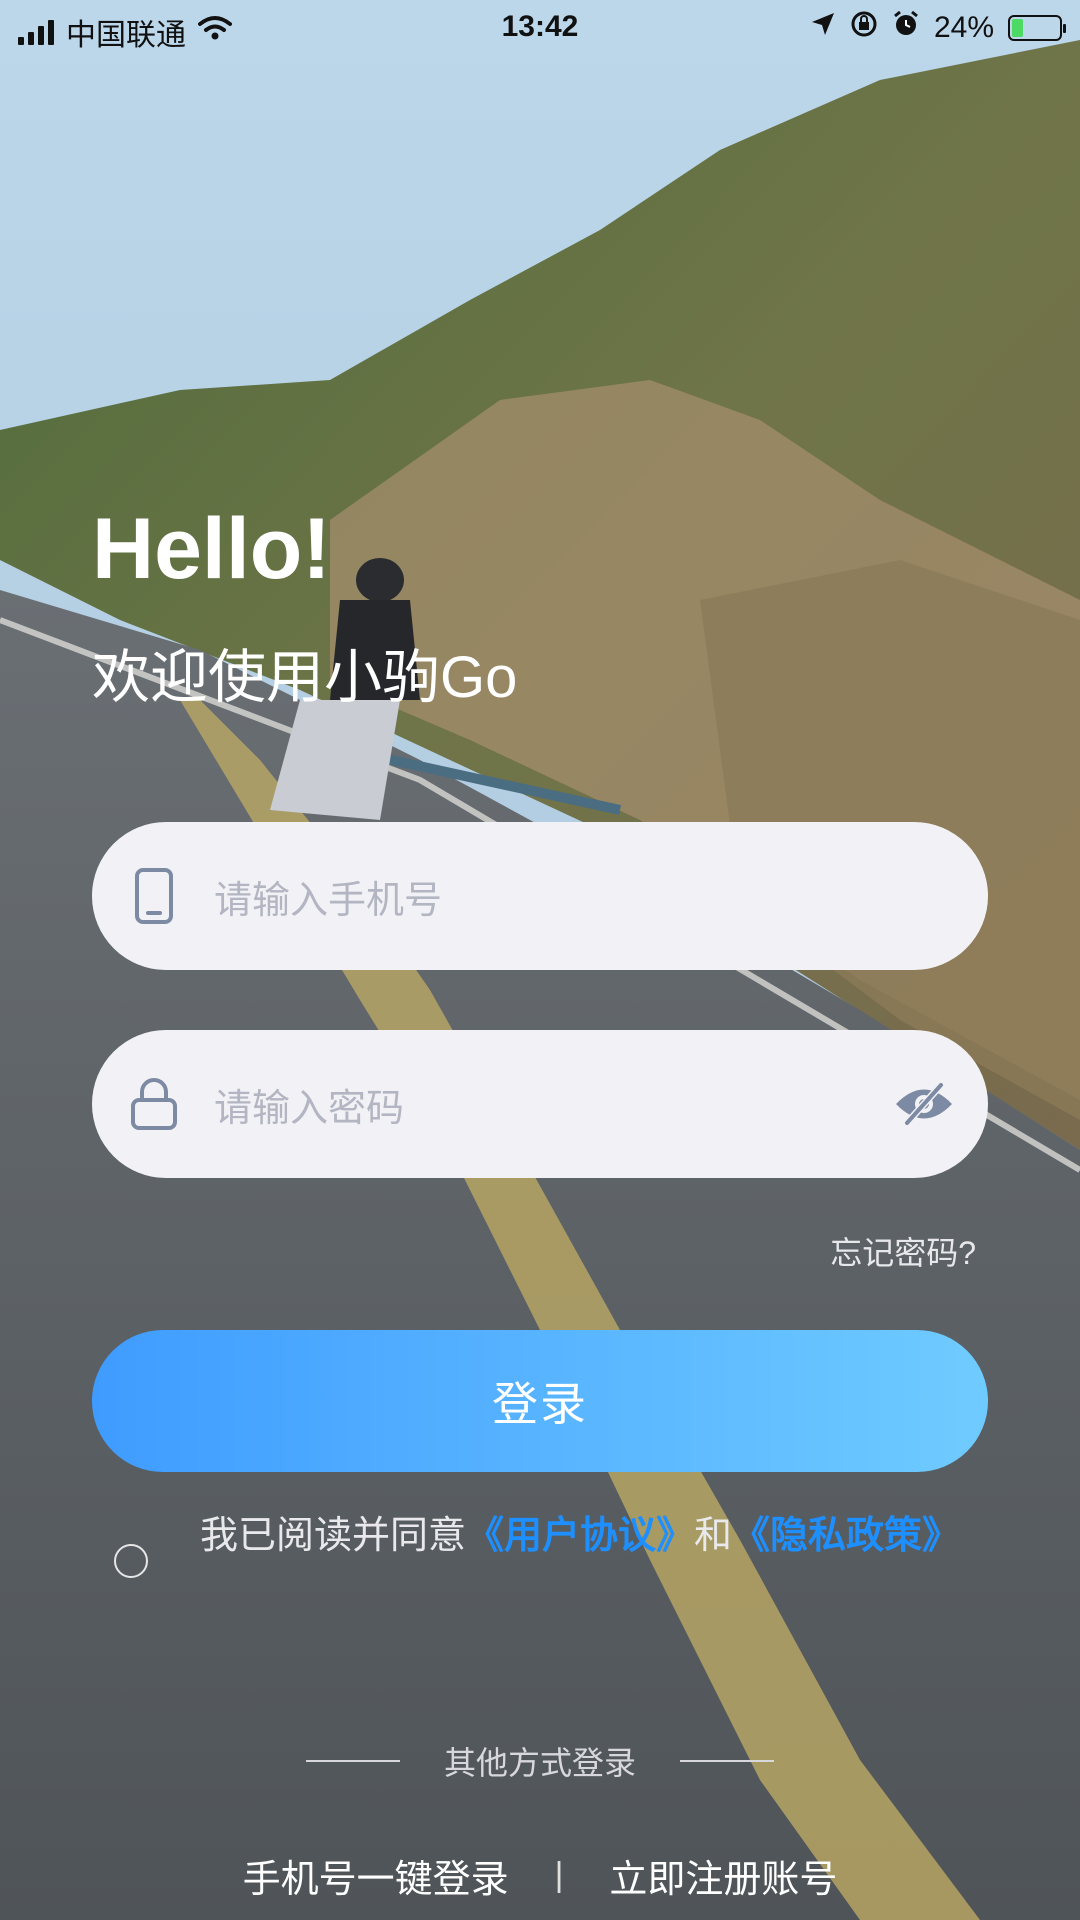  What do you see at coordinates (211, 549) in the screenshot?
I see `greeting-title: Hello!` at bounding box center [211, 549].